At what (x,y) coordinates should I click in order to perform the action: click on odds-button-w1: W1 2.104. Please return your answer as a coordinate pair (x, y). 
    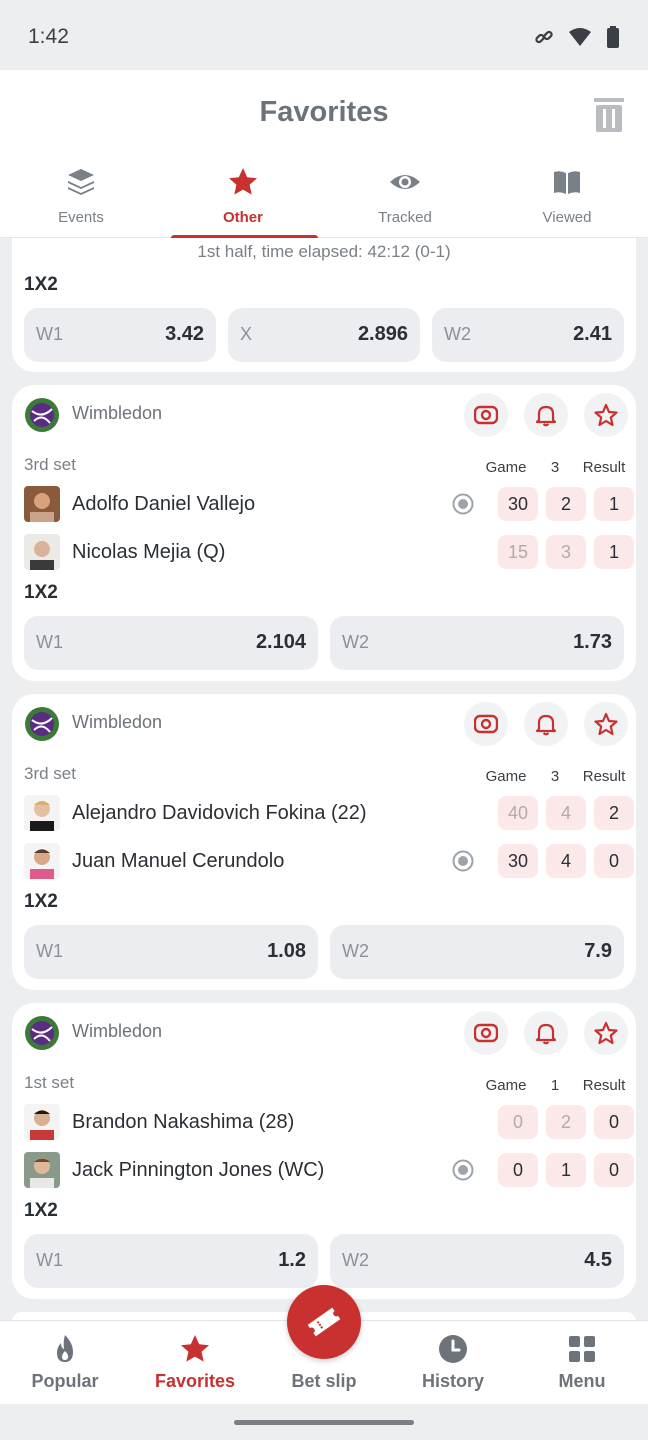
    Looking at the image, I should click on (171, 643).